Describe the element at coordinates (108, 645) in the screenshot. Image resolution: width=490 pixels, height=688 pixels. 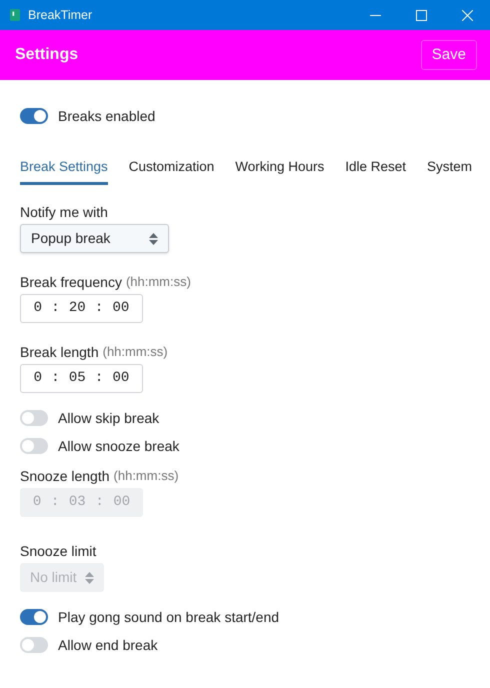
I see `switch-label: Allow end break` at that location.